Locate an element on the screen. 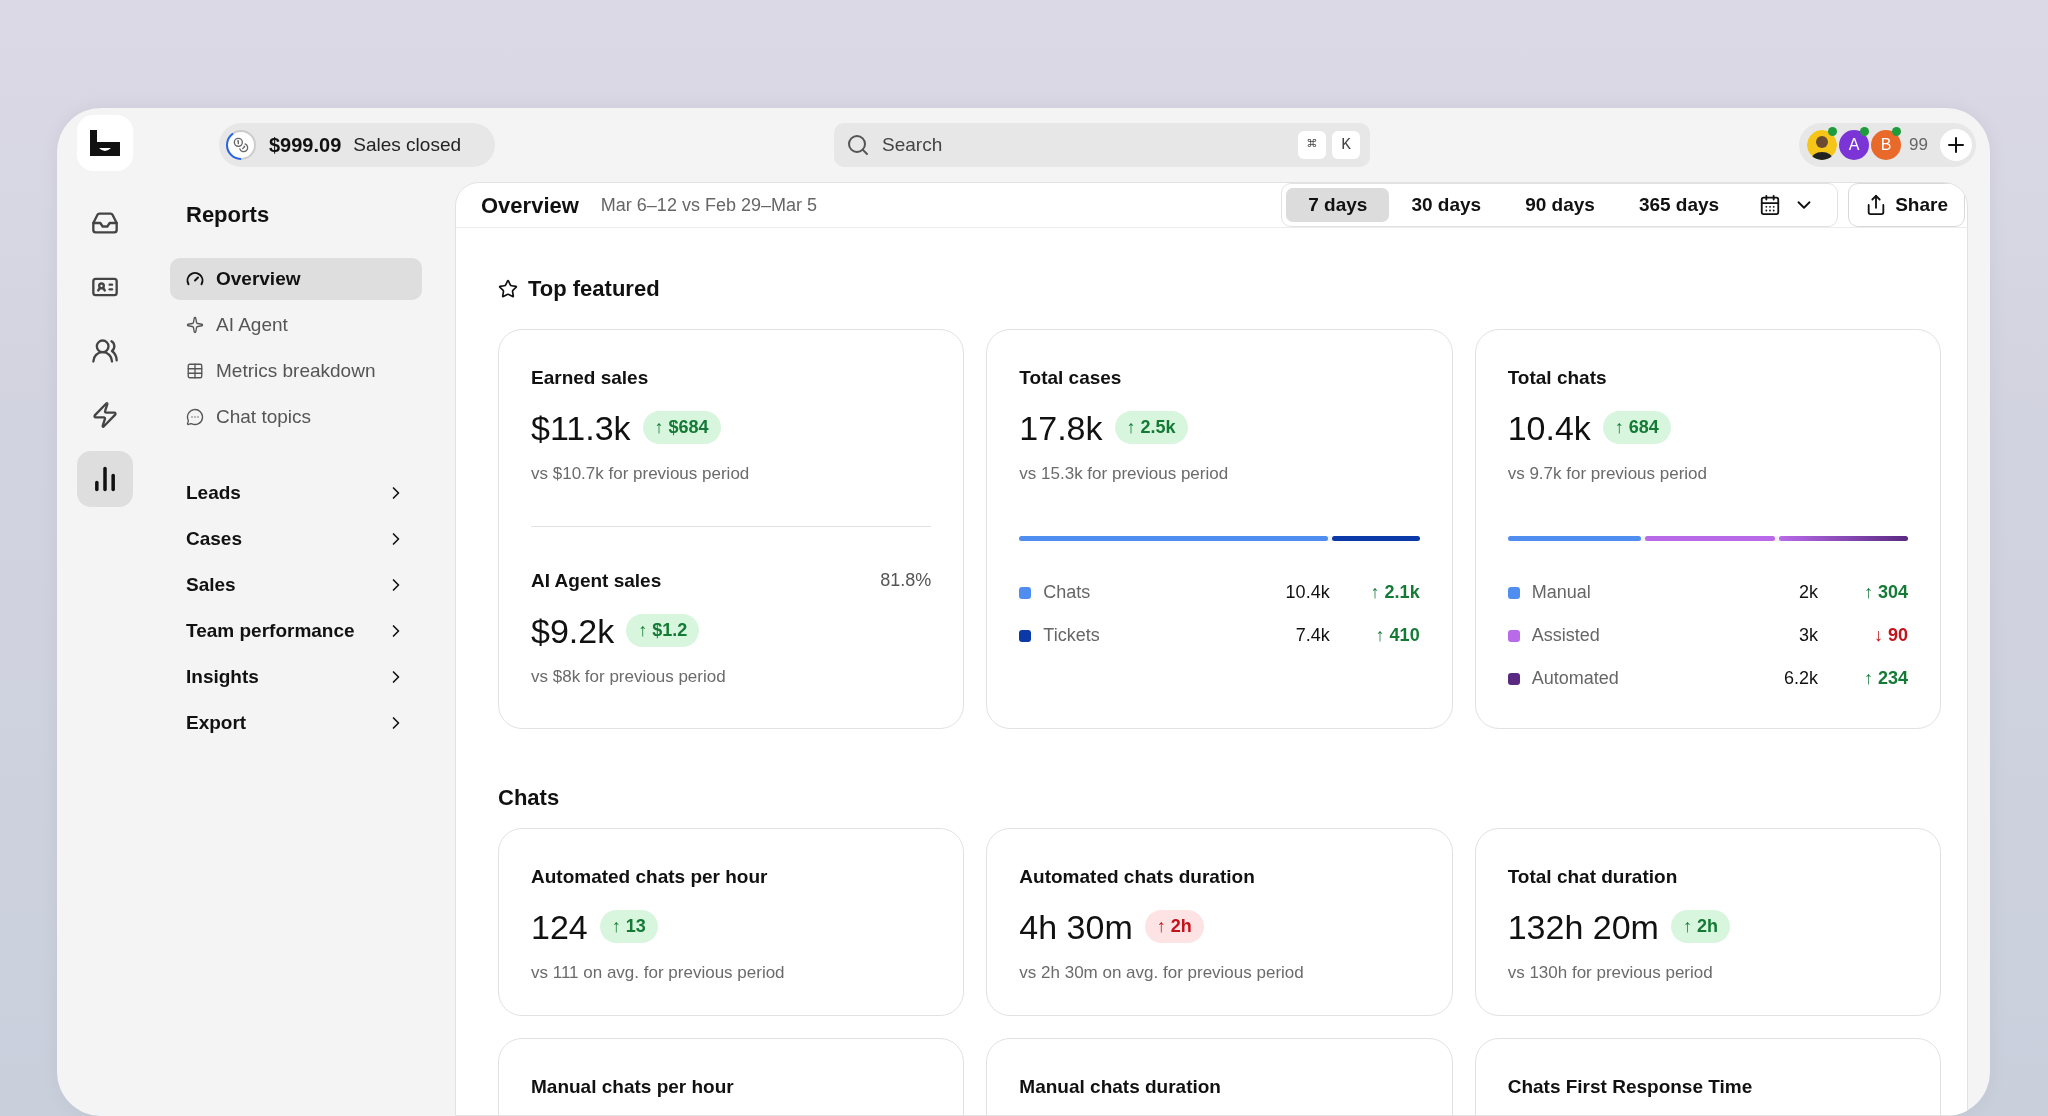  metric-value: $11.3k is located at coordinates (581, 427).